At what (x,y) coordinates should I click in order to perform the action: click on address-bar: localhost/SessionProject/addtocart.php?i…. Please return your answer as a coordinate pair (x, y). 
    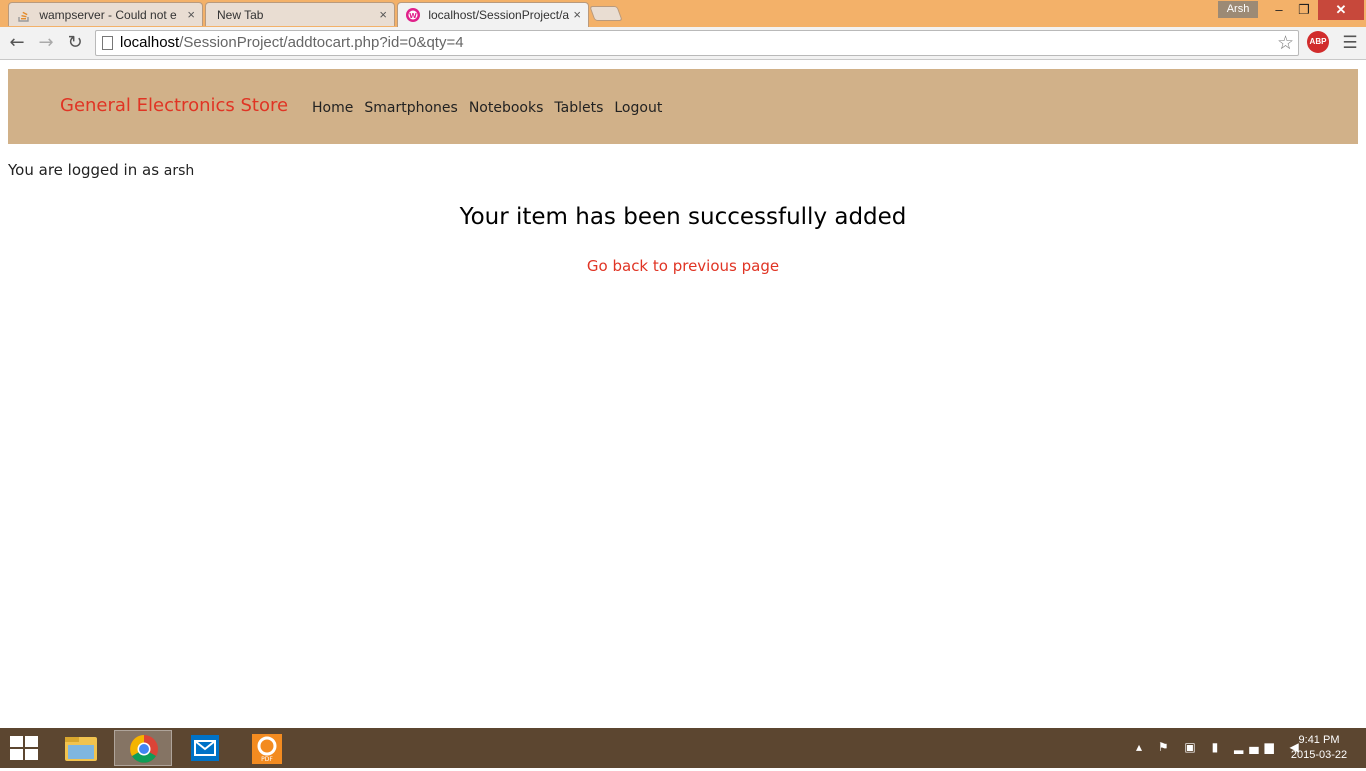
    Looking at the image, I should click on (697, 43).